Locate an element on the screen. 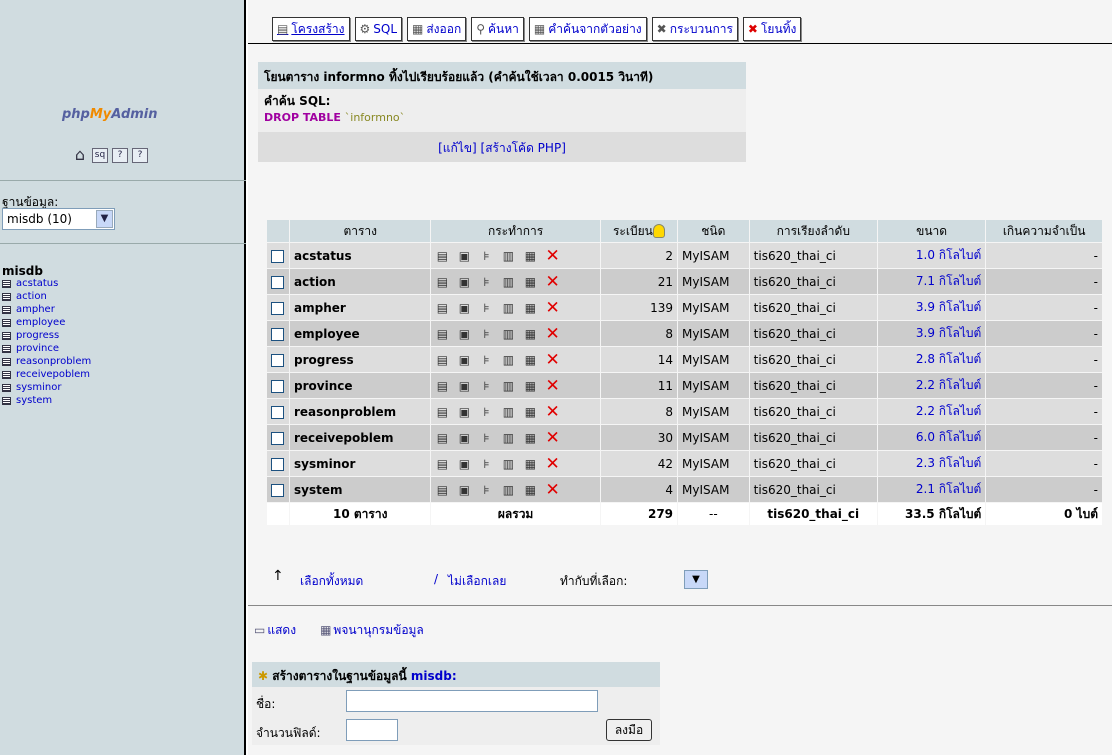 The width and height of the screenshot is (1112, 755). table-size: 3.9 กิโลไบต์ is located at coordinates (931, 307).